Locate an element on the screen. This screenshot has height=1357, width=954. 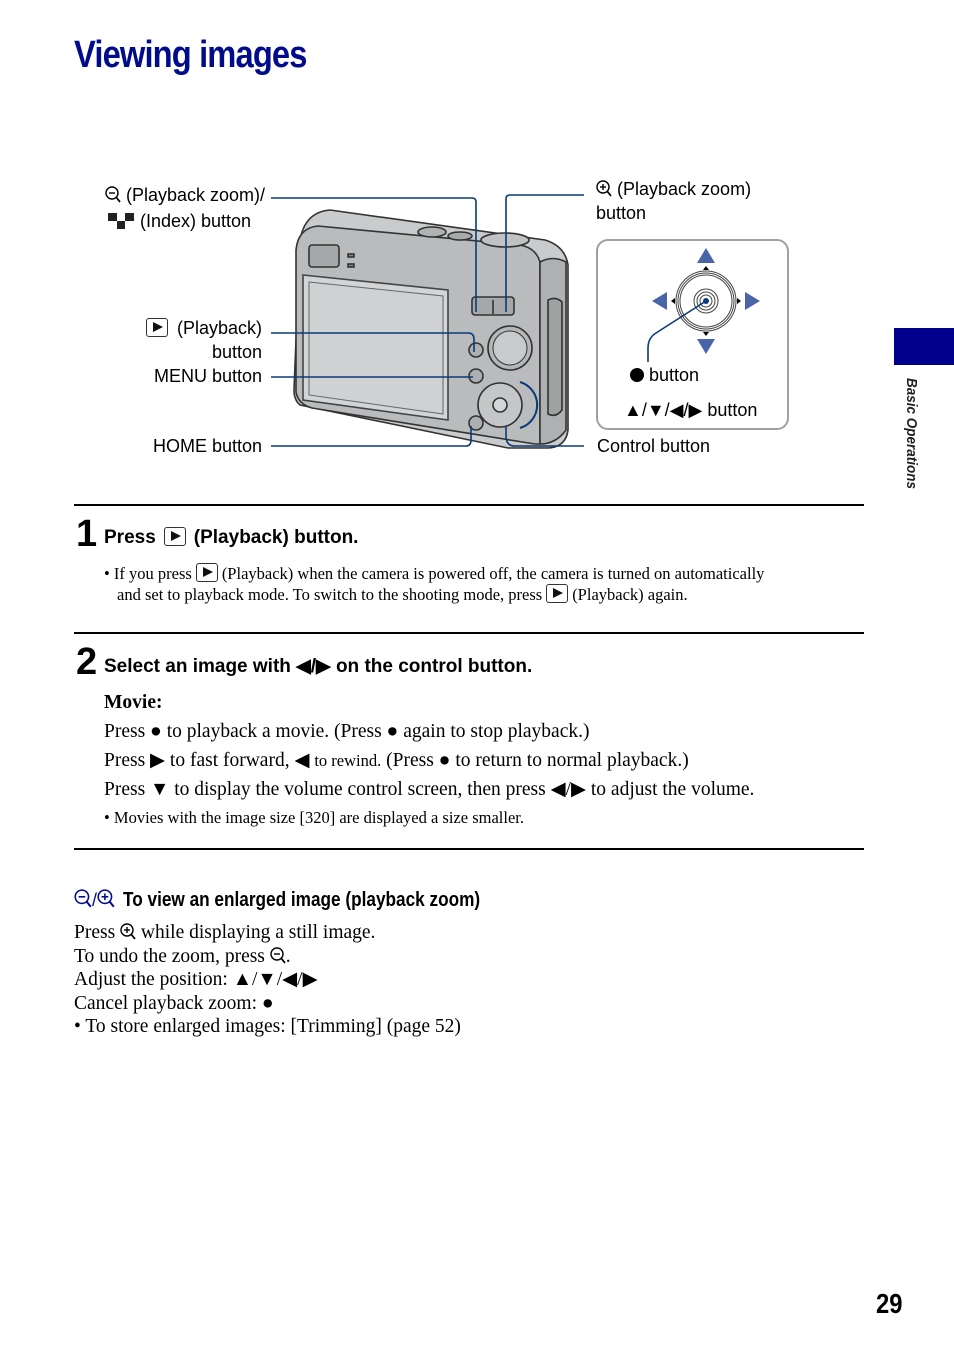
label-zoom-out: (Playback zoom)/ is located at coordinates (172, 195).